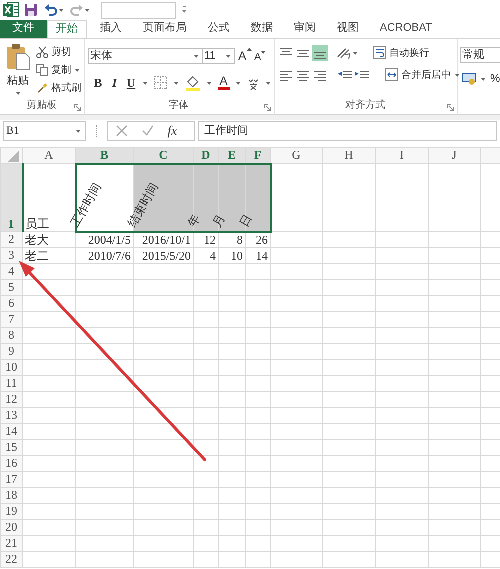 This screenshot has height=569, width=500. What do you see at coordinates (11, 544) in the screenshot?
I see `row-header: 21` at bounding box center [11, 544].